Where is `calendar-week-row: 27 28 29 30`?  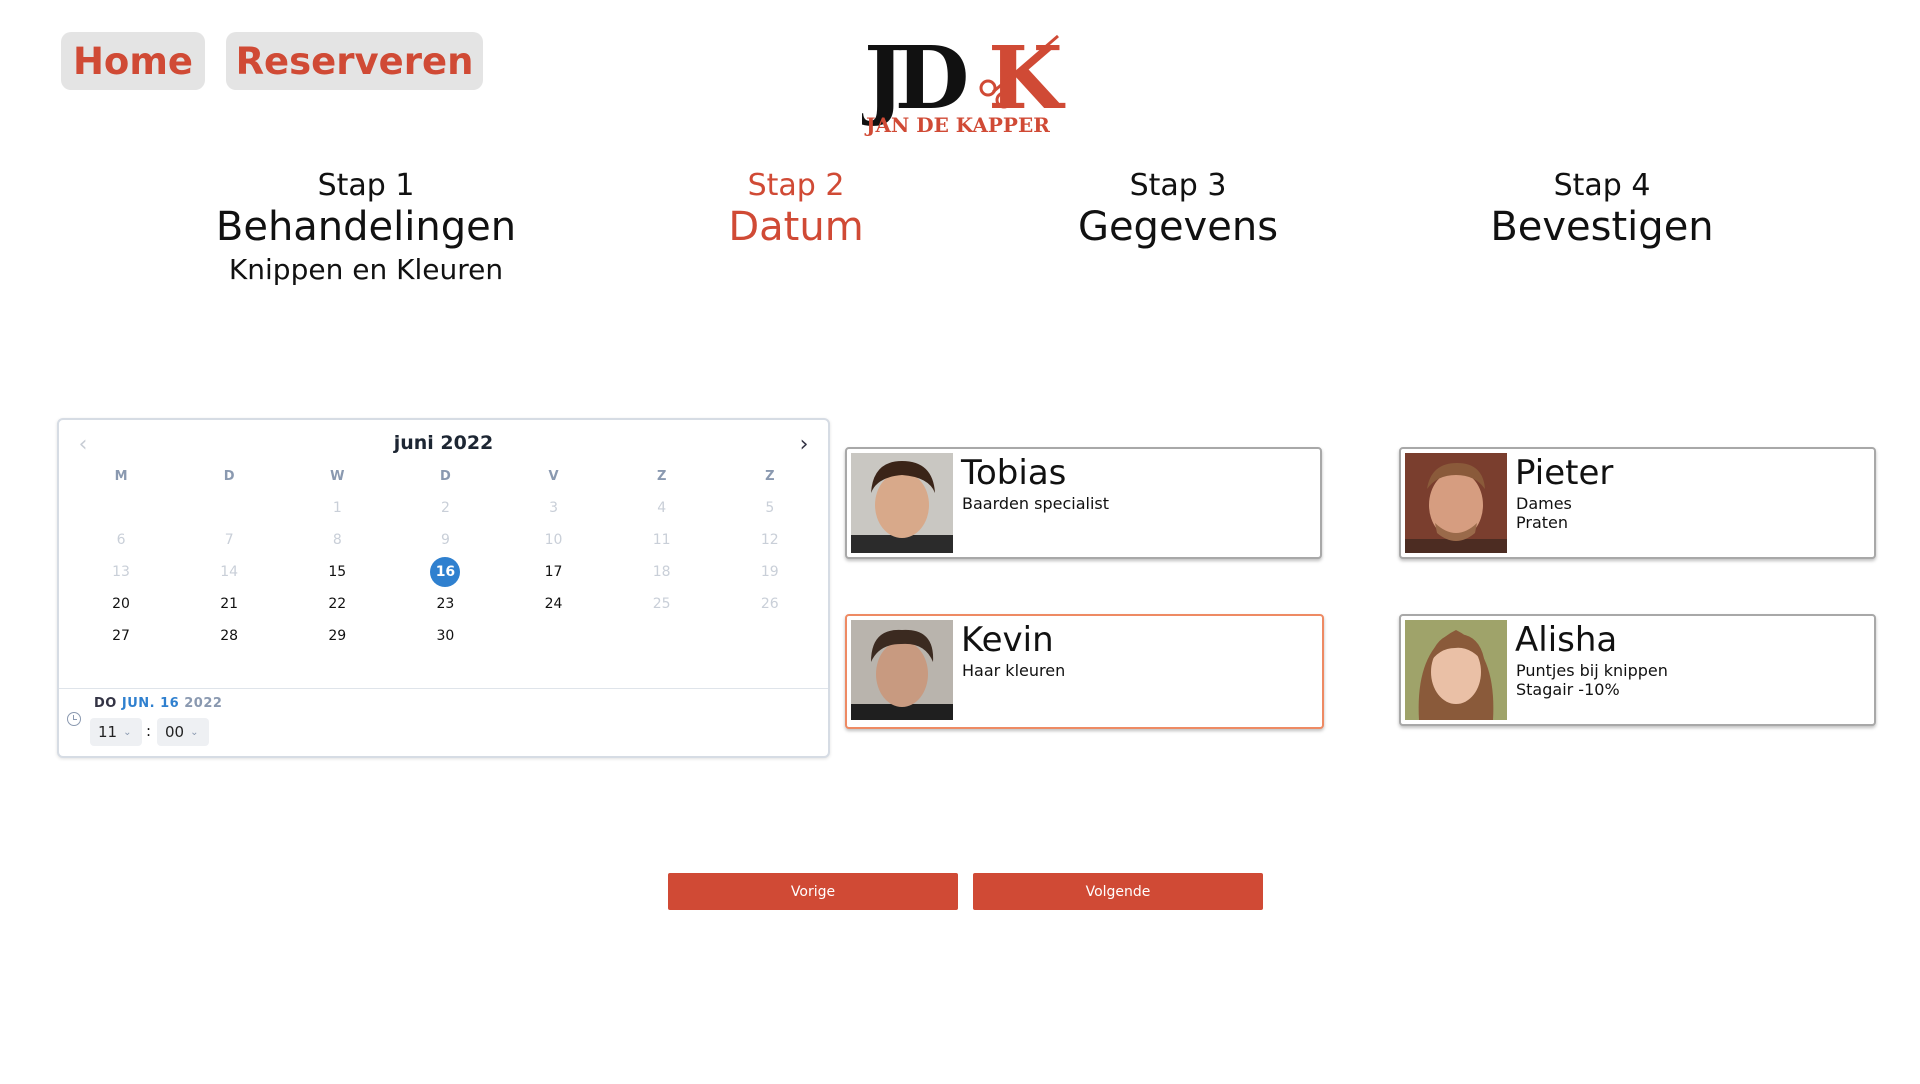
calendar-week-row: 27 28 29 30 is located at coordinates (445, 636).